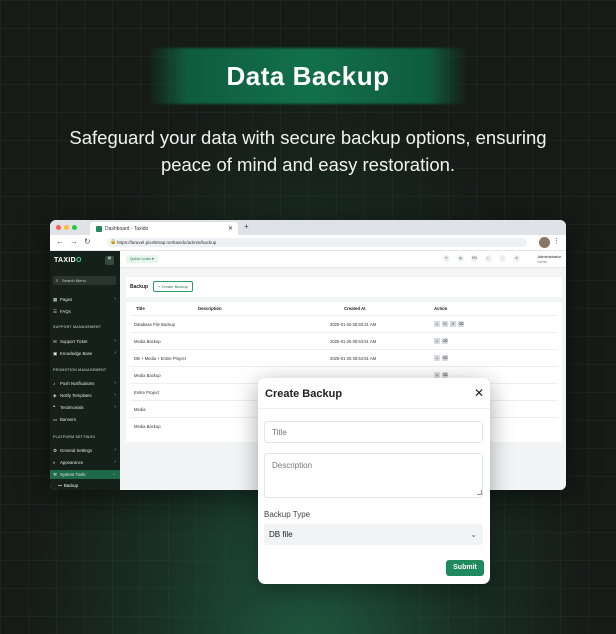 The image size is (616, 634). I want to click on image-icon: ▭, so click(55, 419).